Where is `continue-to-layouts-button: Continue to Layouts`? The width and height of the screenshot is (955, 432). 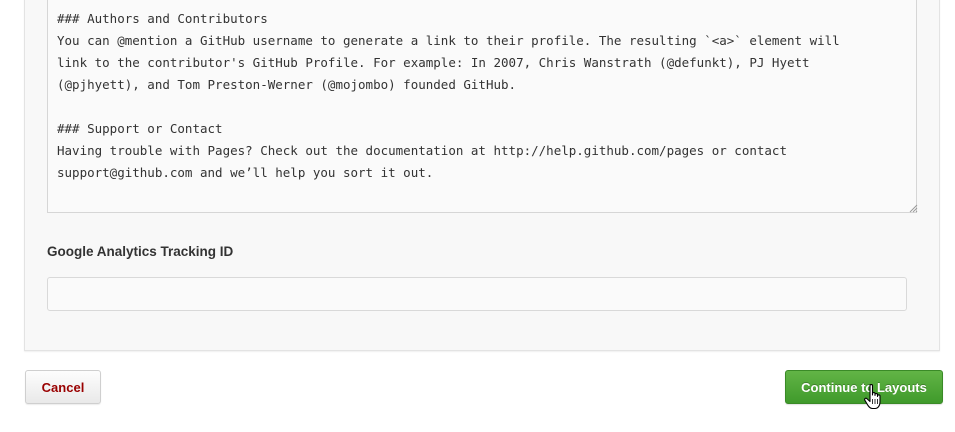
continue-to-layouts-button: Continue to Layouts is located at coordinates (864, 387).